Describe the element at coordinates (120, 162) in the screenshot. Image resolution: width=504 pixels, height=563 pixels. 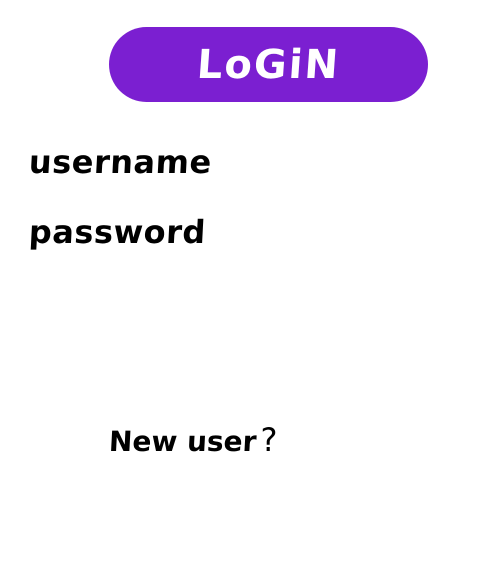
I see `username-label: username` at that location.